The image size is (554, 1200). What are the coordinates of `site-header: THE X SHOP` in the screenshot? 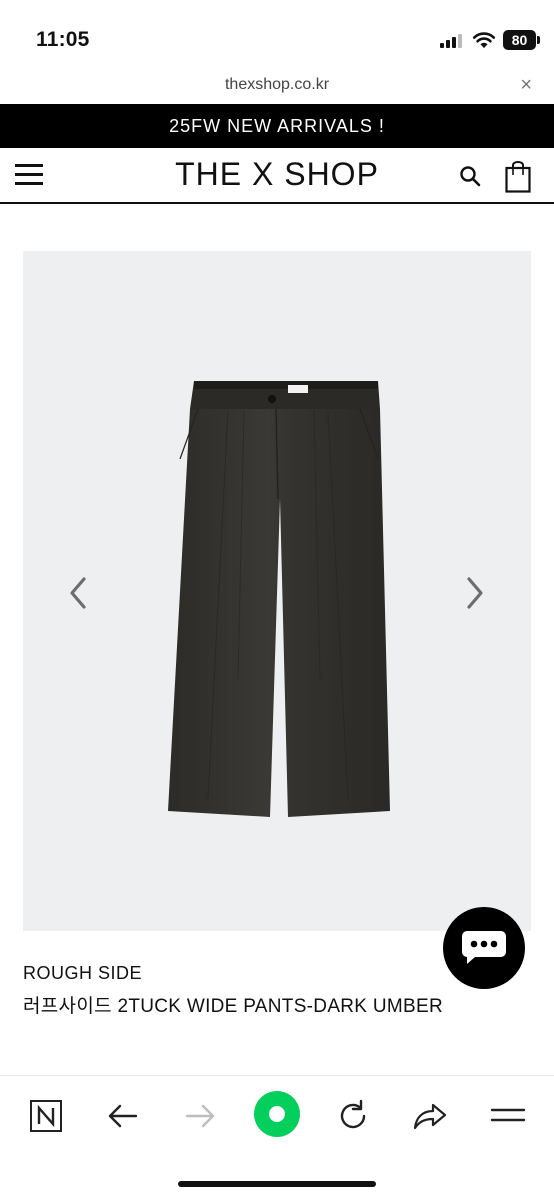 It's located at (277, 176).